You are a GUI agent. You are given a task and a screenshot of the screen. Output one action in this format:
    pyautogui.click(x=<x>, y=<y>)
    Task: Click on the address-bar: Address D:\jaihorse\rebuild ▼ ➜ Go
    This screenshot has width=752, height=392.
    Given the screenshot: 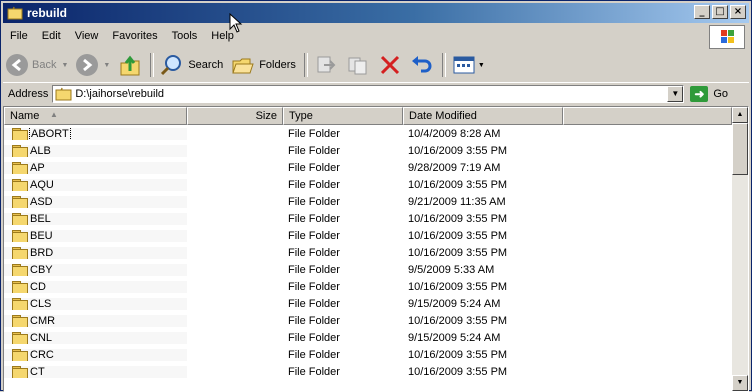 What is the action you would take?
    pyautogui.click(x=376, y=93)
    